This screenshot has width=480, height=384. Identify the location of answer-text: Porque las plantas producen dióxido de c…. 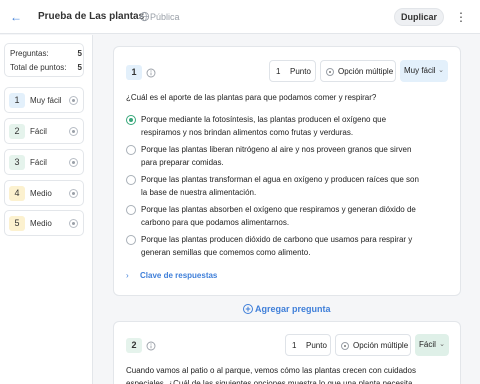
(277, 246).